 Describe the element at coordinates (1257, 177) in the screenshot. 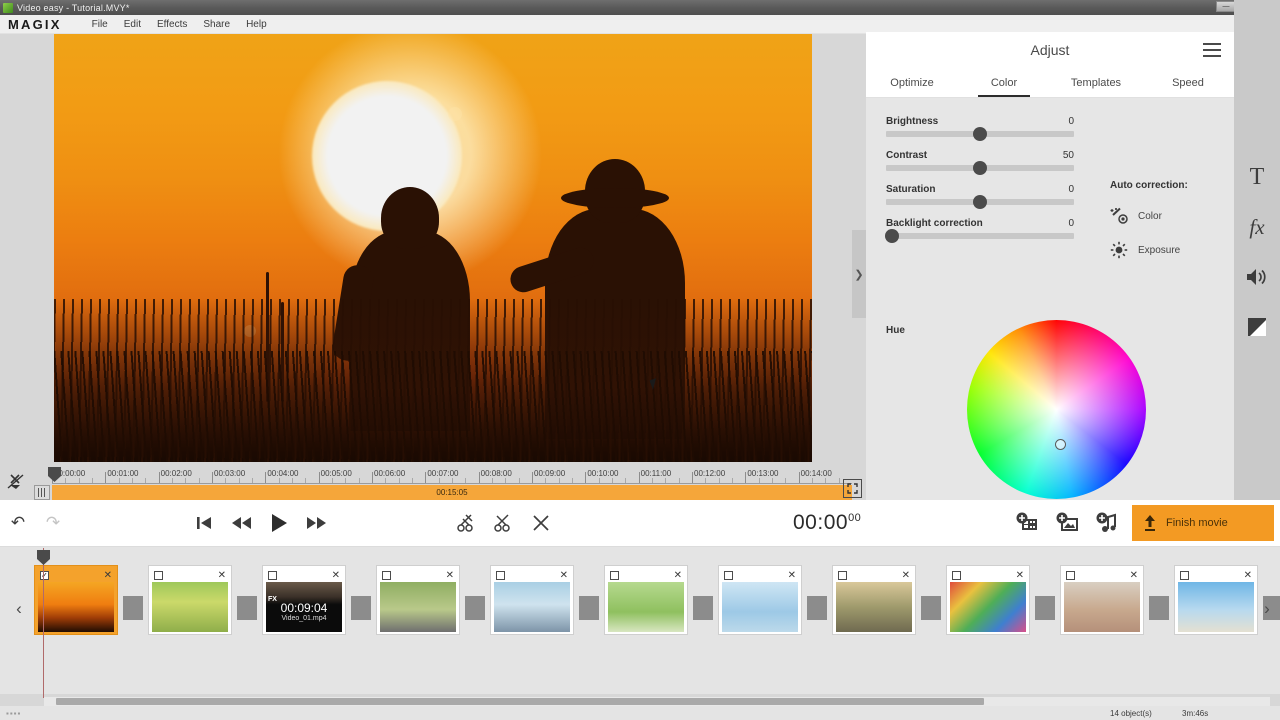

I see `text-tool-icon: T` at that location.